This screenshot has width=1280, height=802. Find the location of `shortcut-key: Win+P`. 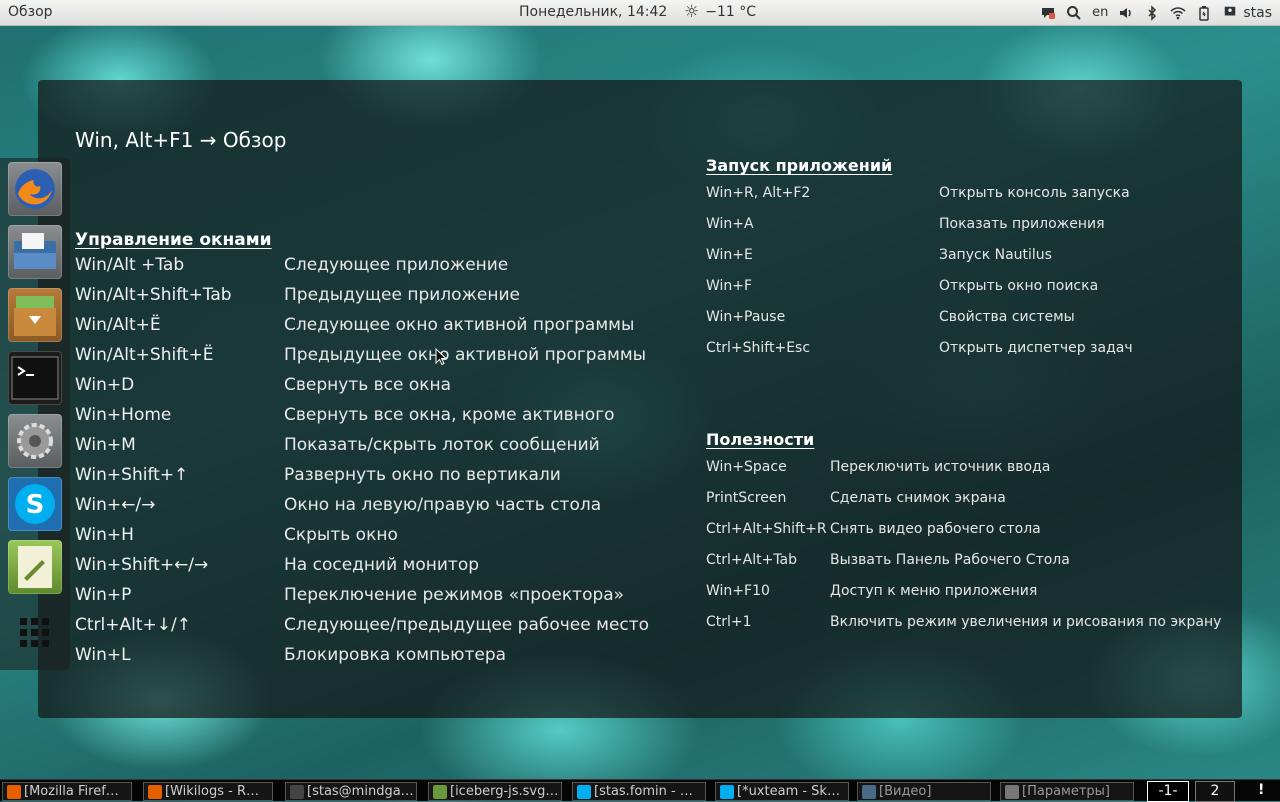

shortcut-key: Win+P is located at coordinates (103, 595).